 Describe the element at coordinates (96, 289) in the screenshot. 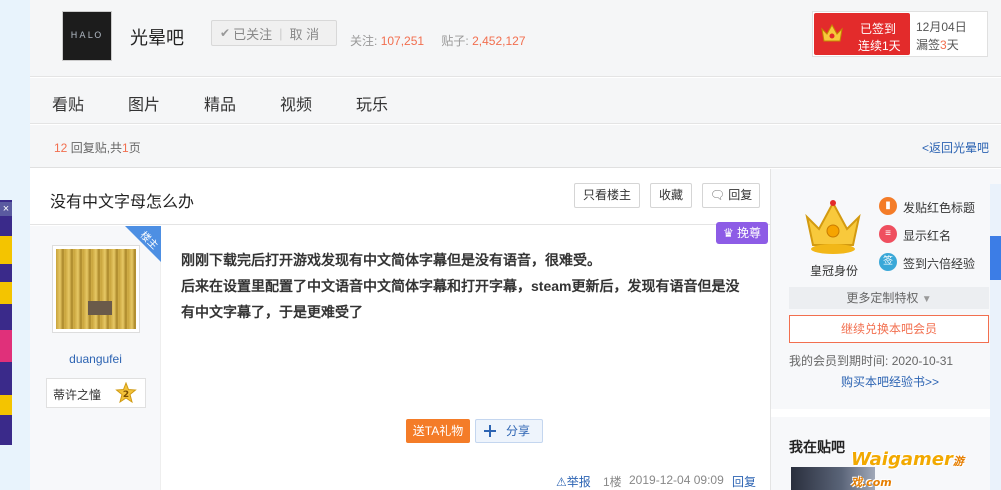

I see `avatar-image` at that location.